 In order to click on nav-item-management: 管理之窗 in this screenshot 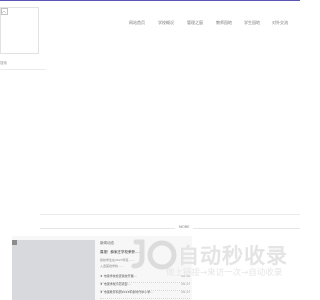, I will do `click(195, 23)`.